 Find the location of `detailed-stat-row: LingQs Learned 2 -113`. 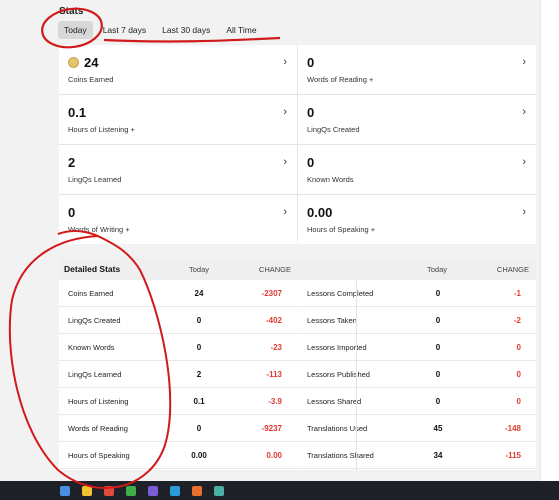

detailed-stat-row: LingQs Learned 2 -113 is located at coordinates (178, 374).